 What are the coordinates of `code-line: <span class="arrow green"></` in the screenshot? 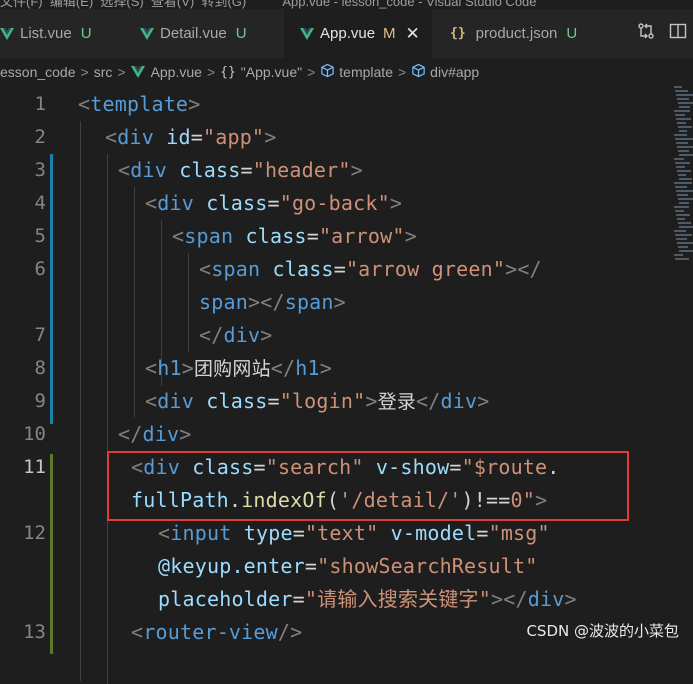 It's located at (370, 269).